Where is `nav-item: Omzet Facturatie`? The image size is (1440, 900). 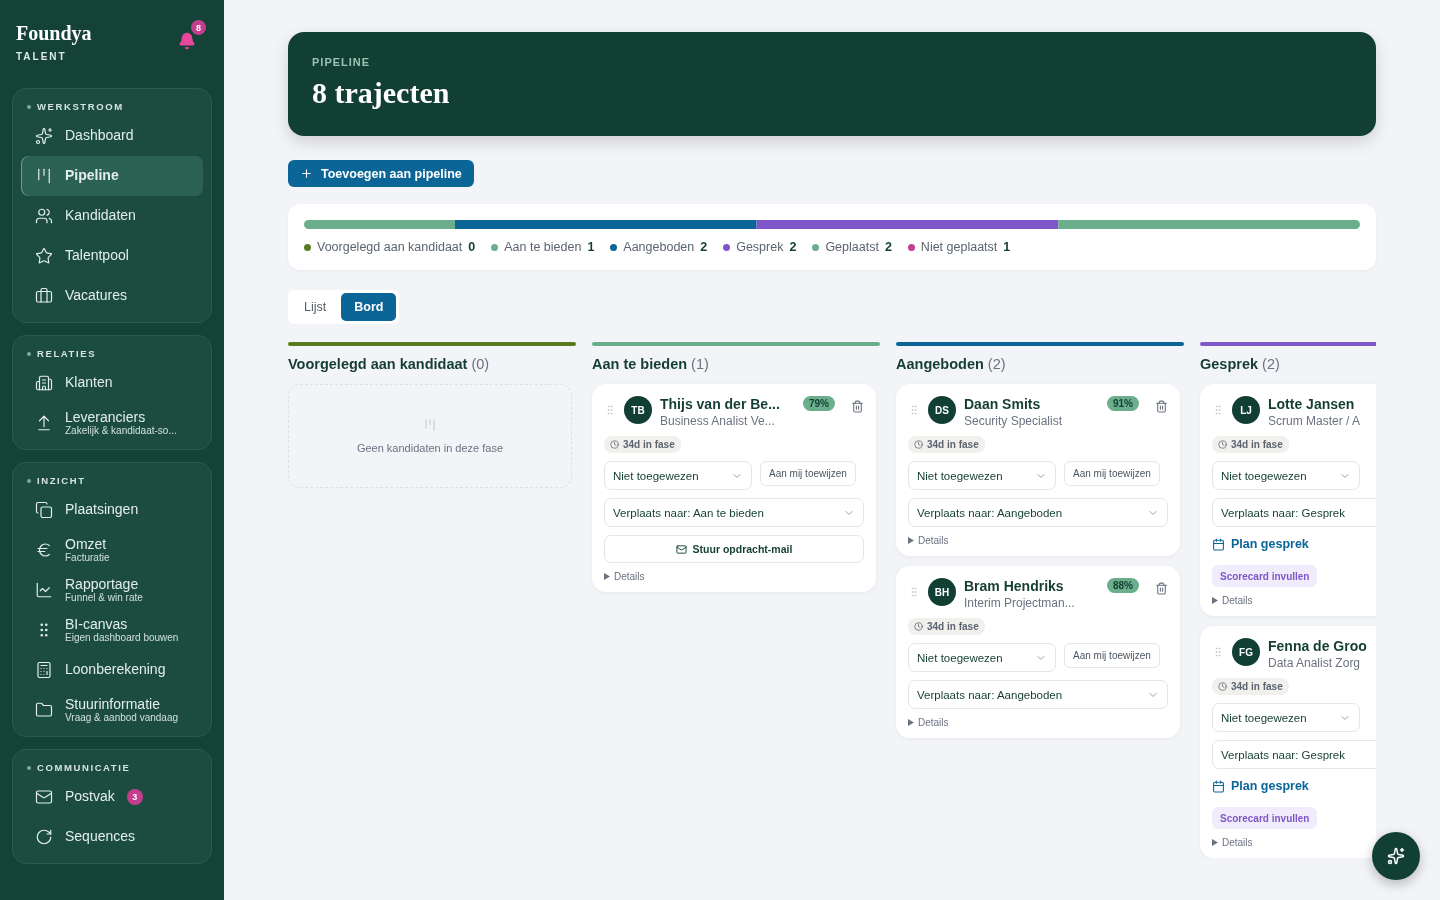 nav-item: Omzet Facturatie is located at coordinates (112, 550).